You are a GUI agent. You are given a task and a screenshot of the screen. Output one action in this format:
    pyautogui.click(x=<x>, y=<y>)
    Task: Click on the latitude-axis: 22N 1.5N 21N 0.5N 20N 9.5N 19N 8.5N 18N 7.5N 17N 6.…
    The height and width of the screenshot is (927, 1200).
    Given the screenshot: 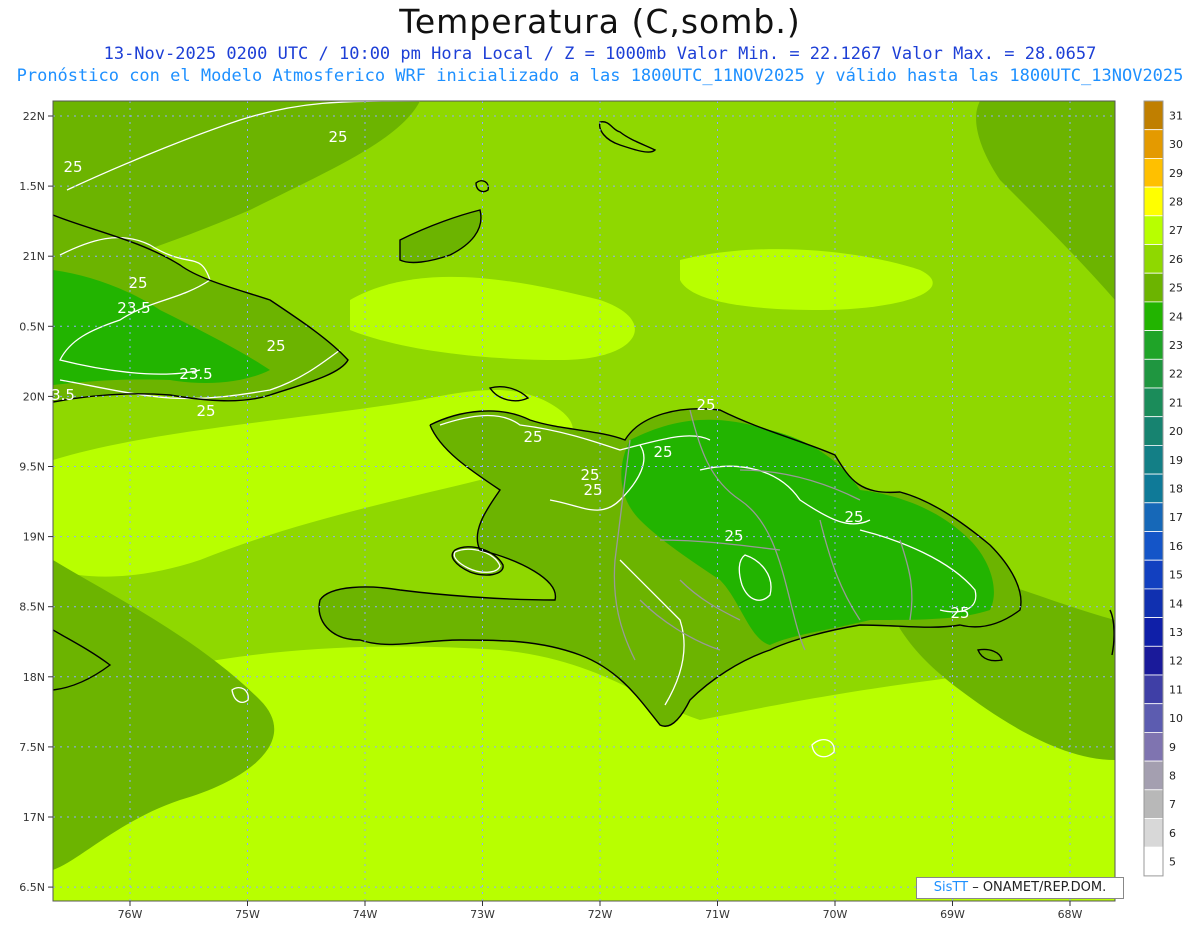 What is the action you would take?
    pyautogui.click(x=36, y=502)
    